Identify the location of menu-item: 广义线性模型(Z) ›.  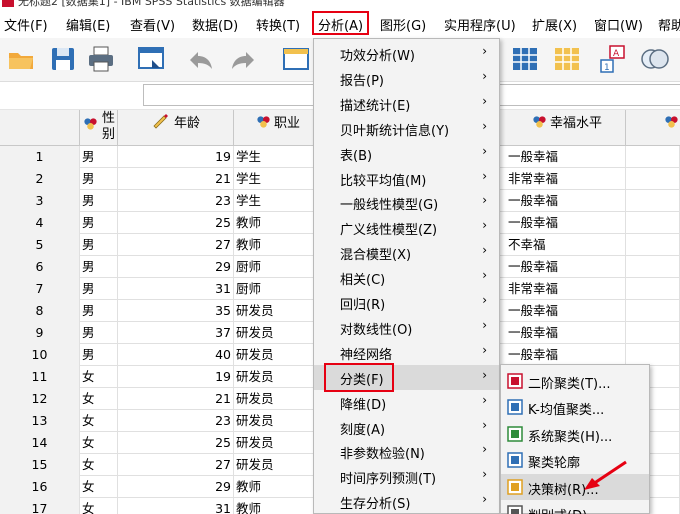
(406, 227).